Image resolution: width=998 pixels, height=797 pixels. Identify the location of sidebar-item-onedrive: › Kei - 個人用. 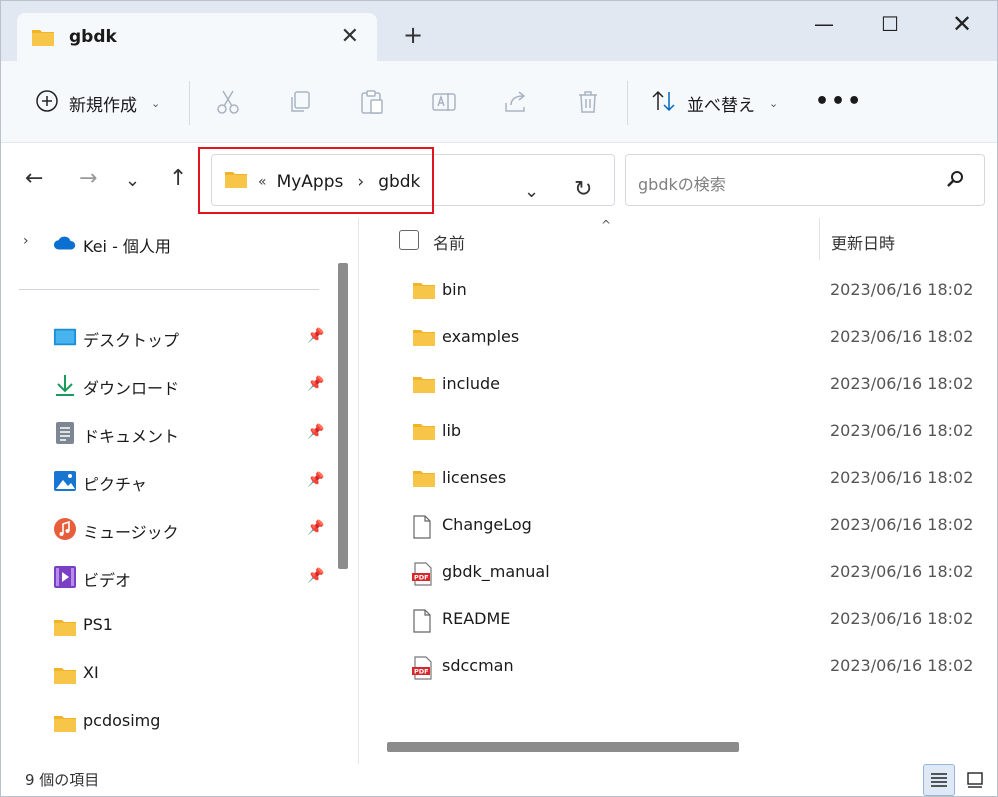
(167, 243).